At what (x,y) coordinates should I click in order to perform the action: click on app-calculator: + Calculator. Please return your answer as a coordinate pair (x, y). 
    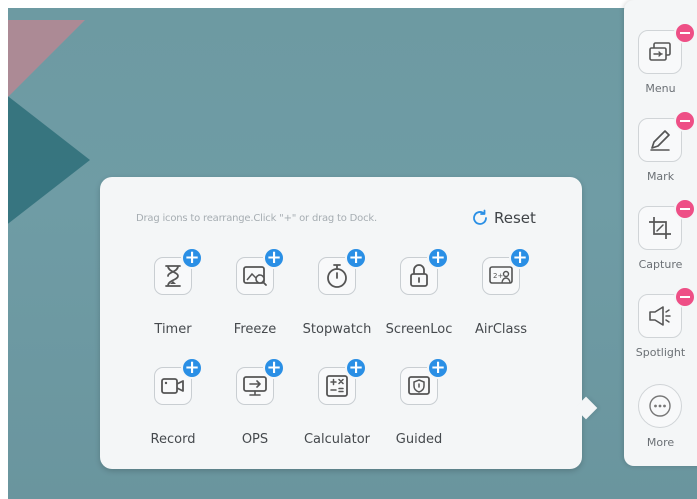
    Looking at the image, I should click on (337, 408).